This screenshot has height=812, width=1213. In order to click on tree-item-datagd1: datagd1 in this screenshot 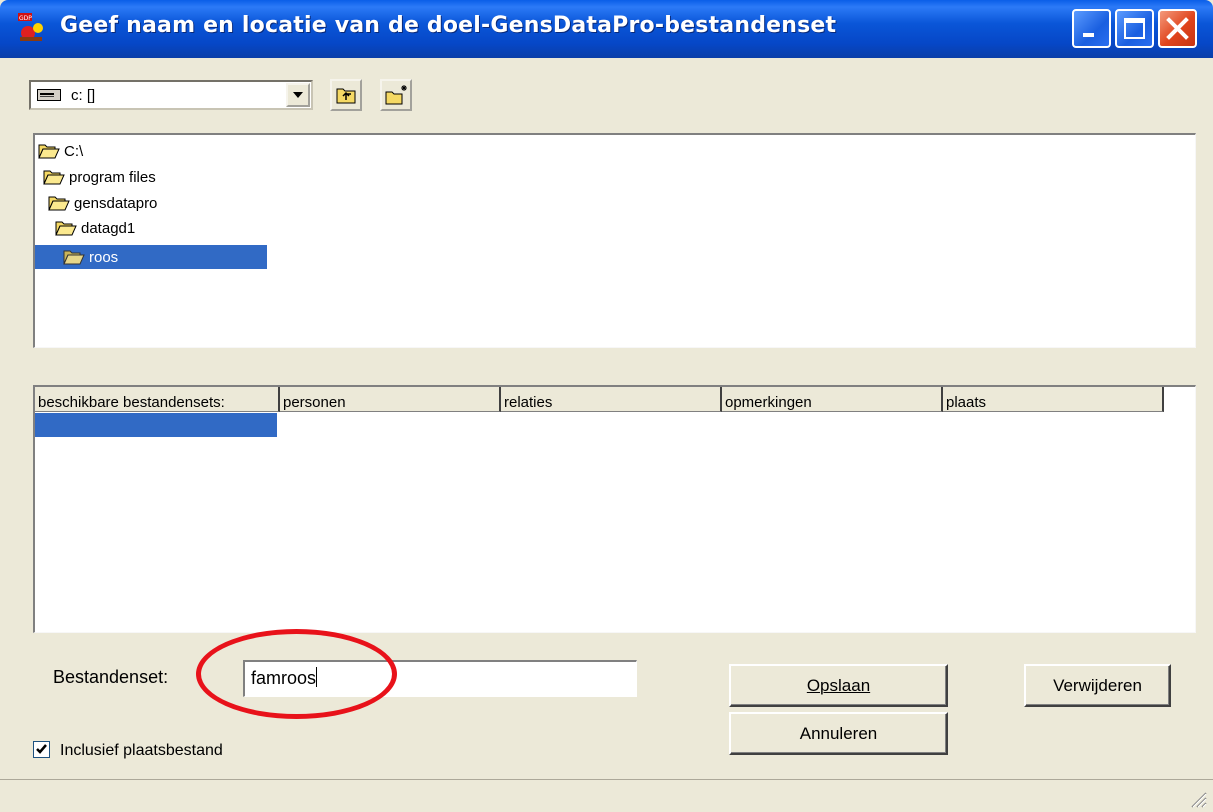, I will do `click(95, 228)`.